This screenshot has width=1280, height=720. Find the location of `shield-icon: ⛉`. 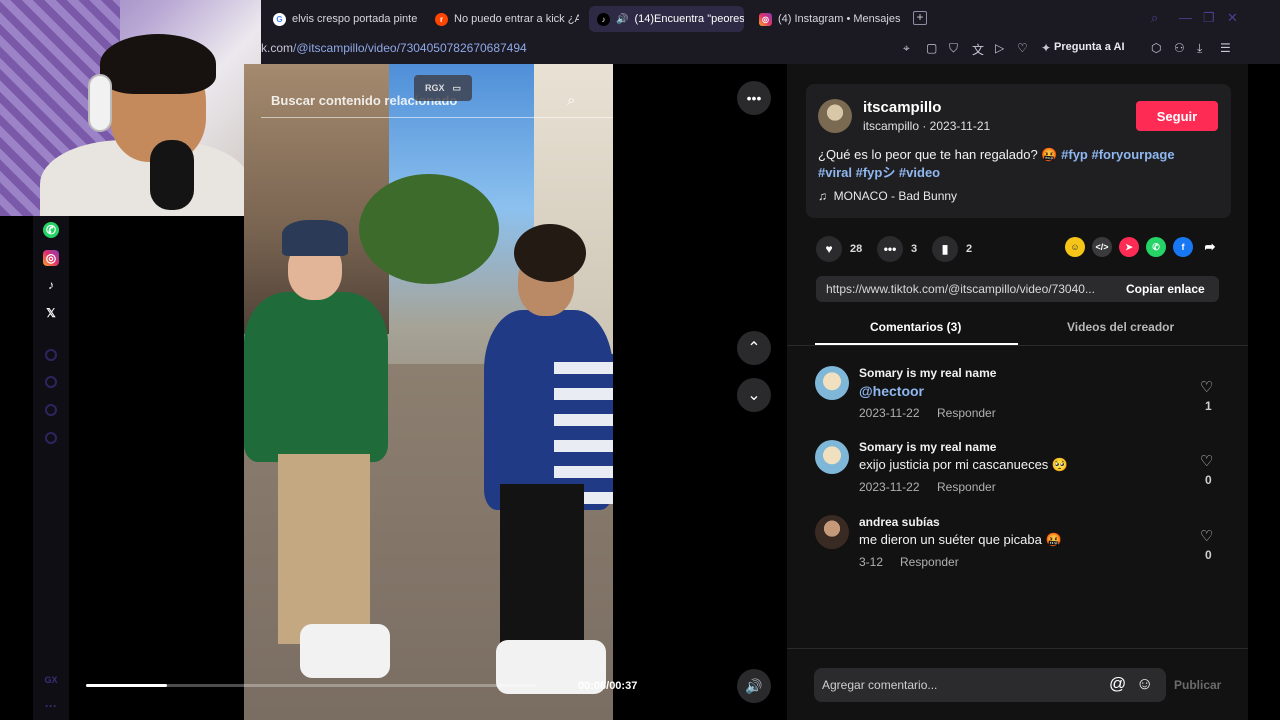

shield-icon: ⛉ is located at coordinates (953, 48).